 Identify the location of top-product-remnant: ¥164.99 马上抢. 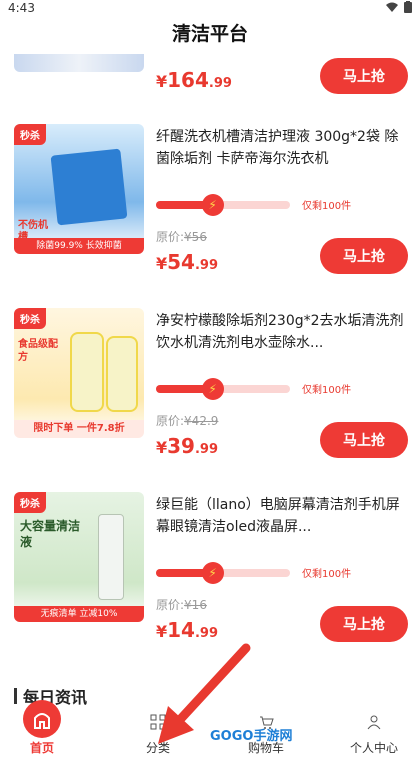
(210, 79).